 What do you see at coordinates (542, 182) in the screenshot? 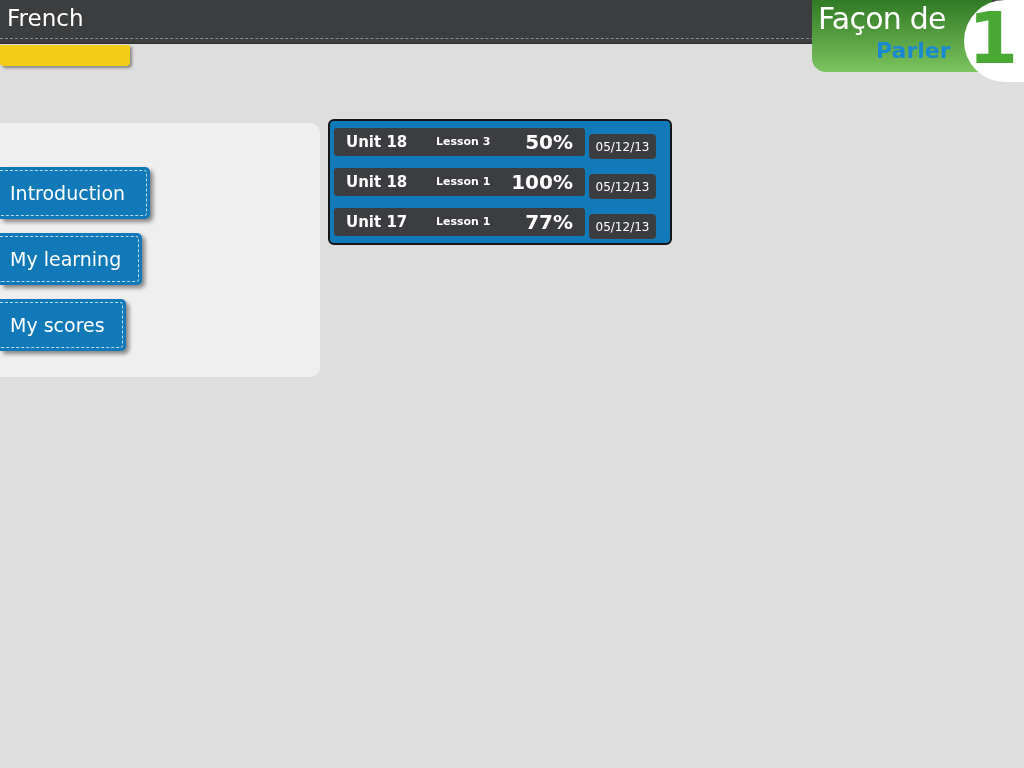
I see `score-percent: 100%` at bounding box center [542, 182].